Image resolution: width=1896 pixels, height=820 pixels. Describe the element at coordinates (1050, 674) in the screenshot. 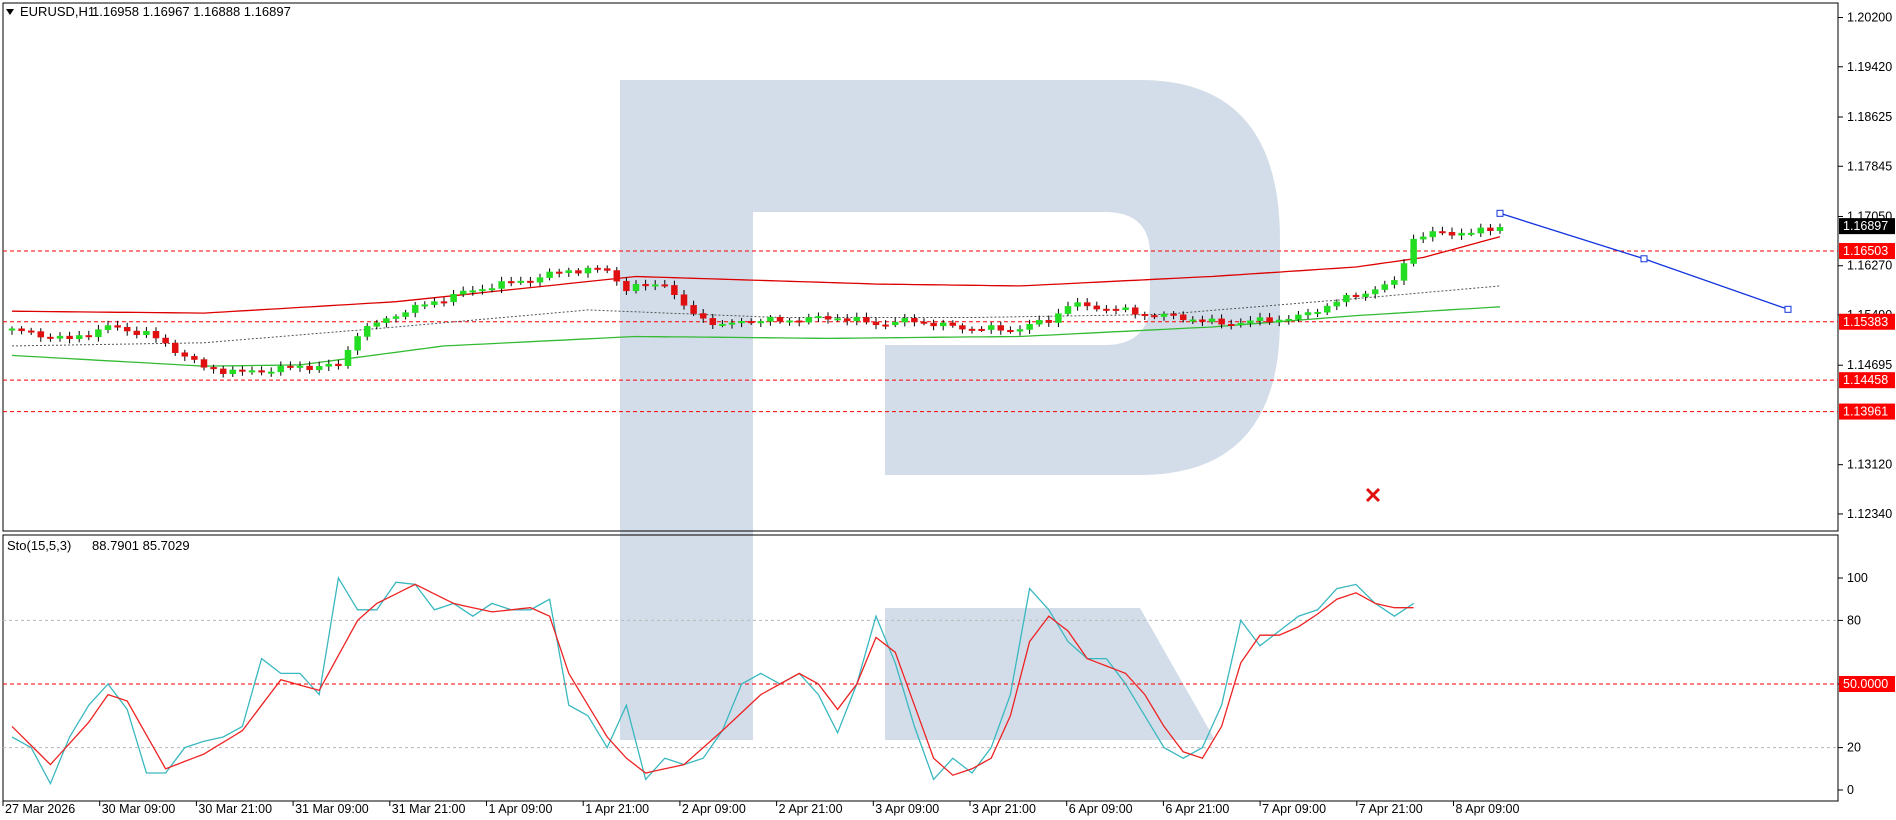

I see `watermark-r-leg` at that location.